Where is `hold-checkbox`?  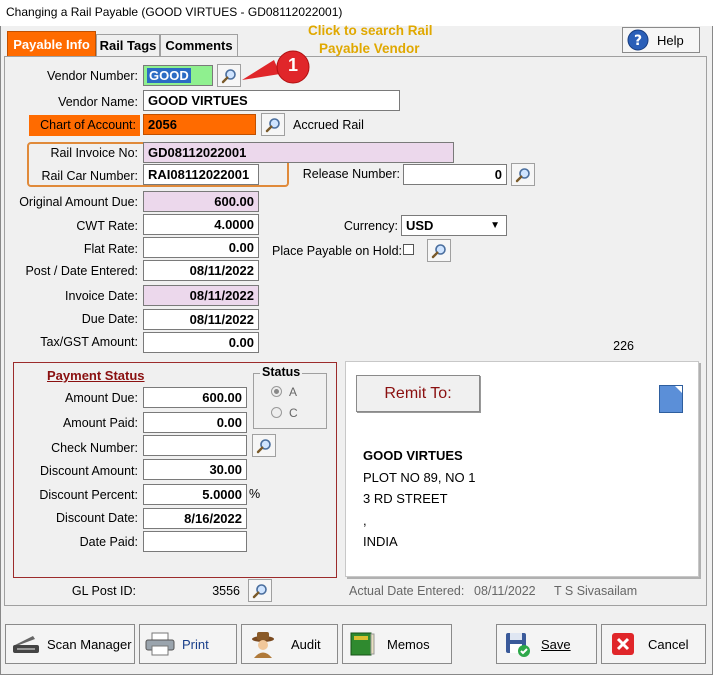
hold-checkbox is located at coordinates (408, 249).